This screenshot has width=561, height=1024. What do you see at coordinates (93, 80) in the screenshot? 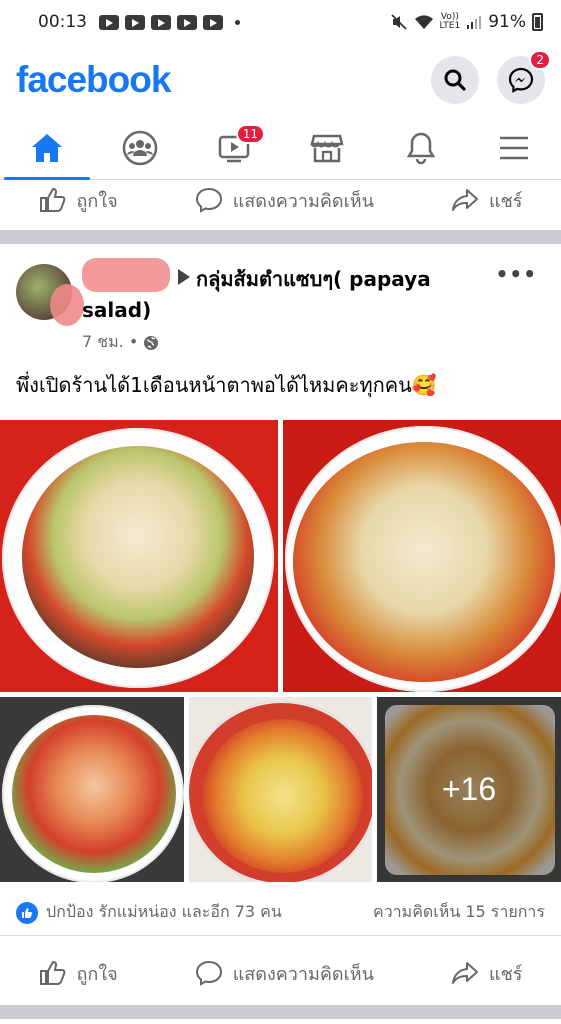
I see `facebook-logo: facebook` at bounding box center [93, 80].